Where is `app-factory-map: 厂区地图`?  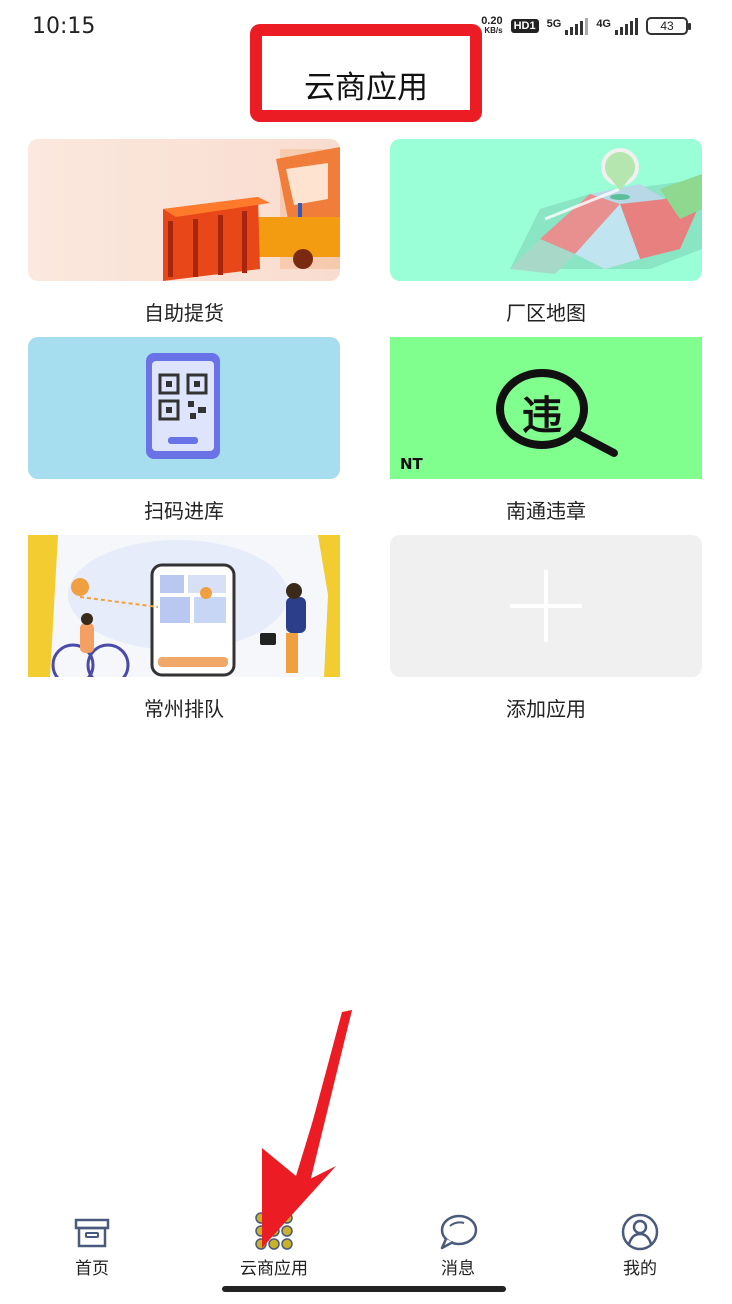 app-factory-map: 厂区地图 is located at coordinates (546, 232).